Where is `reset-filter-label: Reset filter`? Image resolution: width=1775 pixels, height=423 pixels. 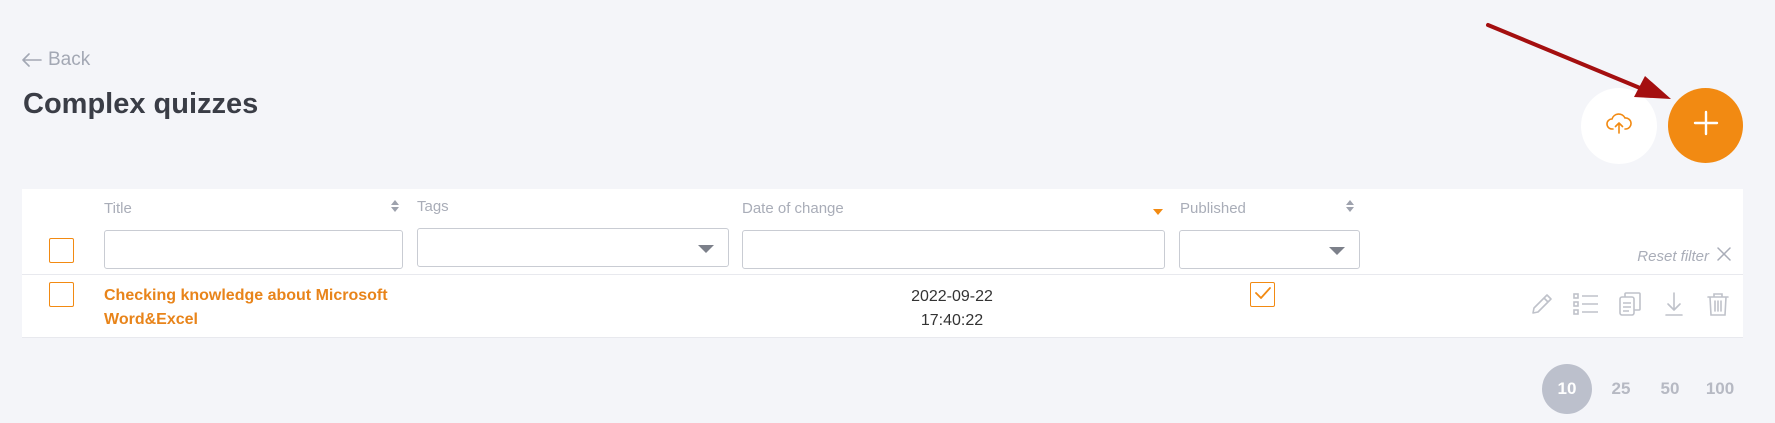 reset-filter-label: Reset filter is located at coordinates (1673, 256).